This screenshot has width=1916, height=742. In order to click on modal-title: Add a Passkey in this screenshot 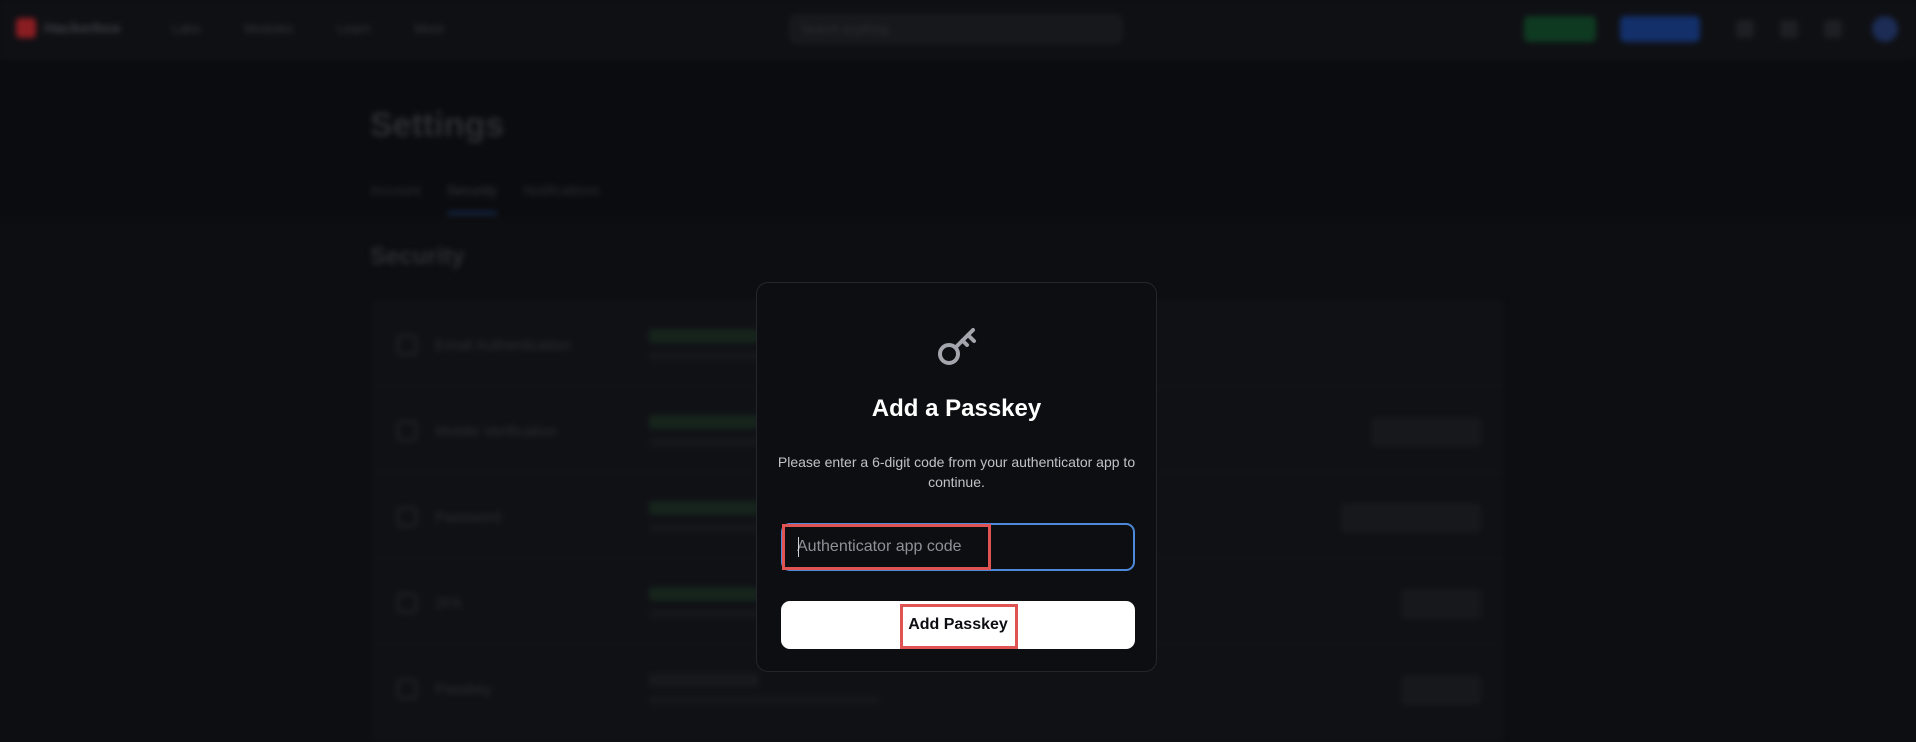, I will do `click(956, 408)`.